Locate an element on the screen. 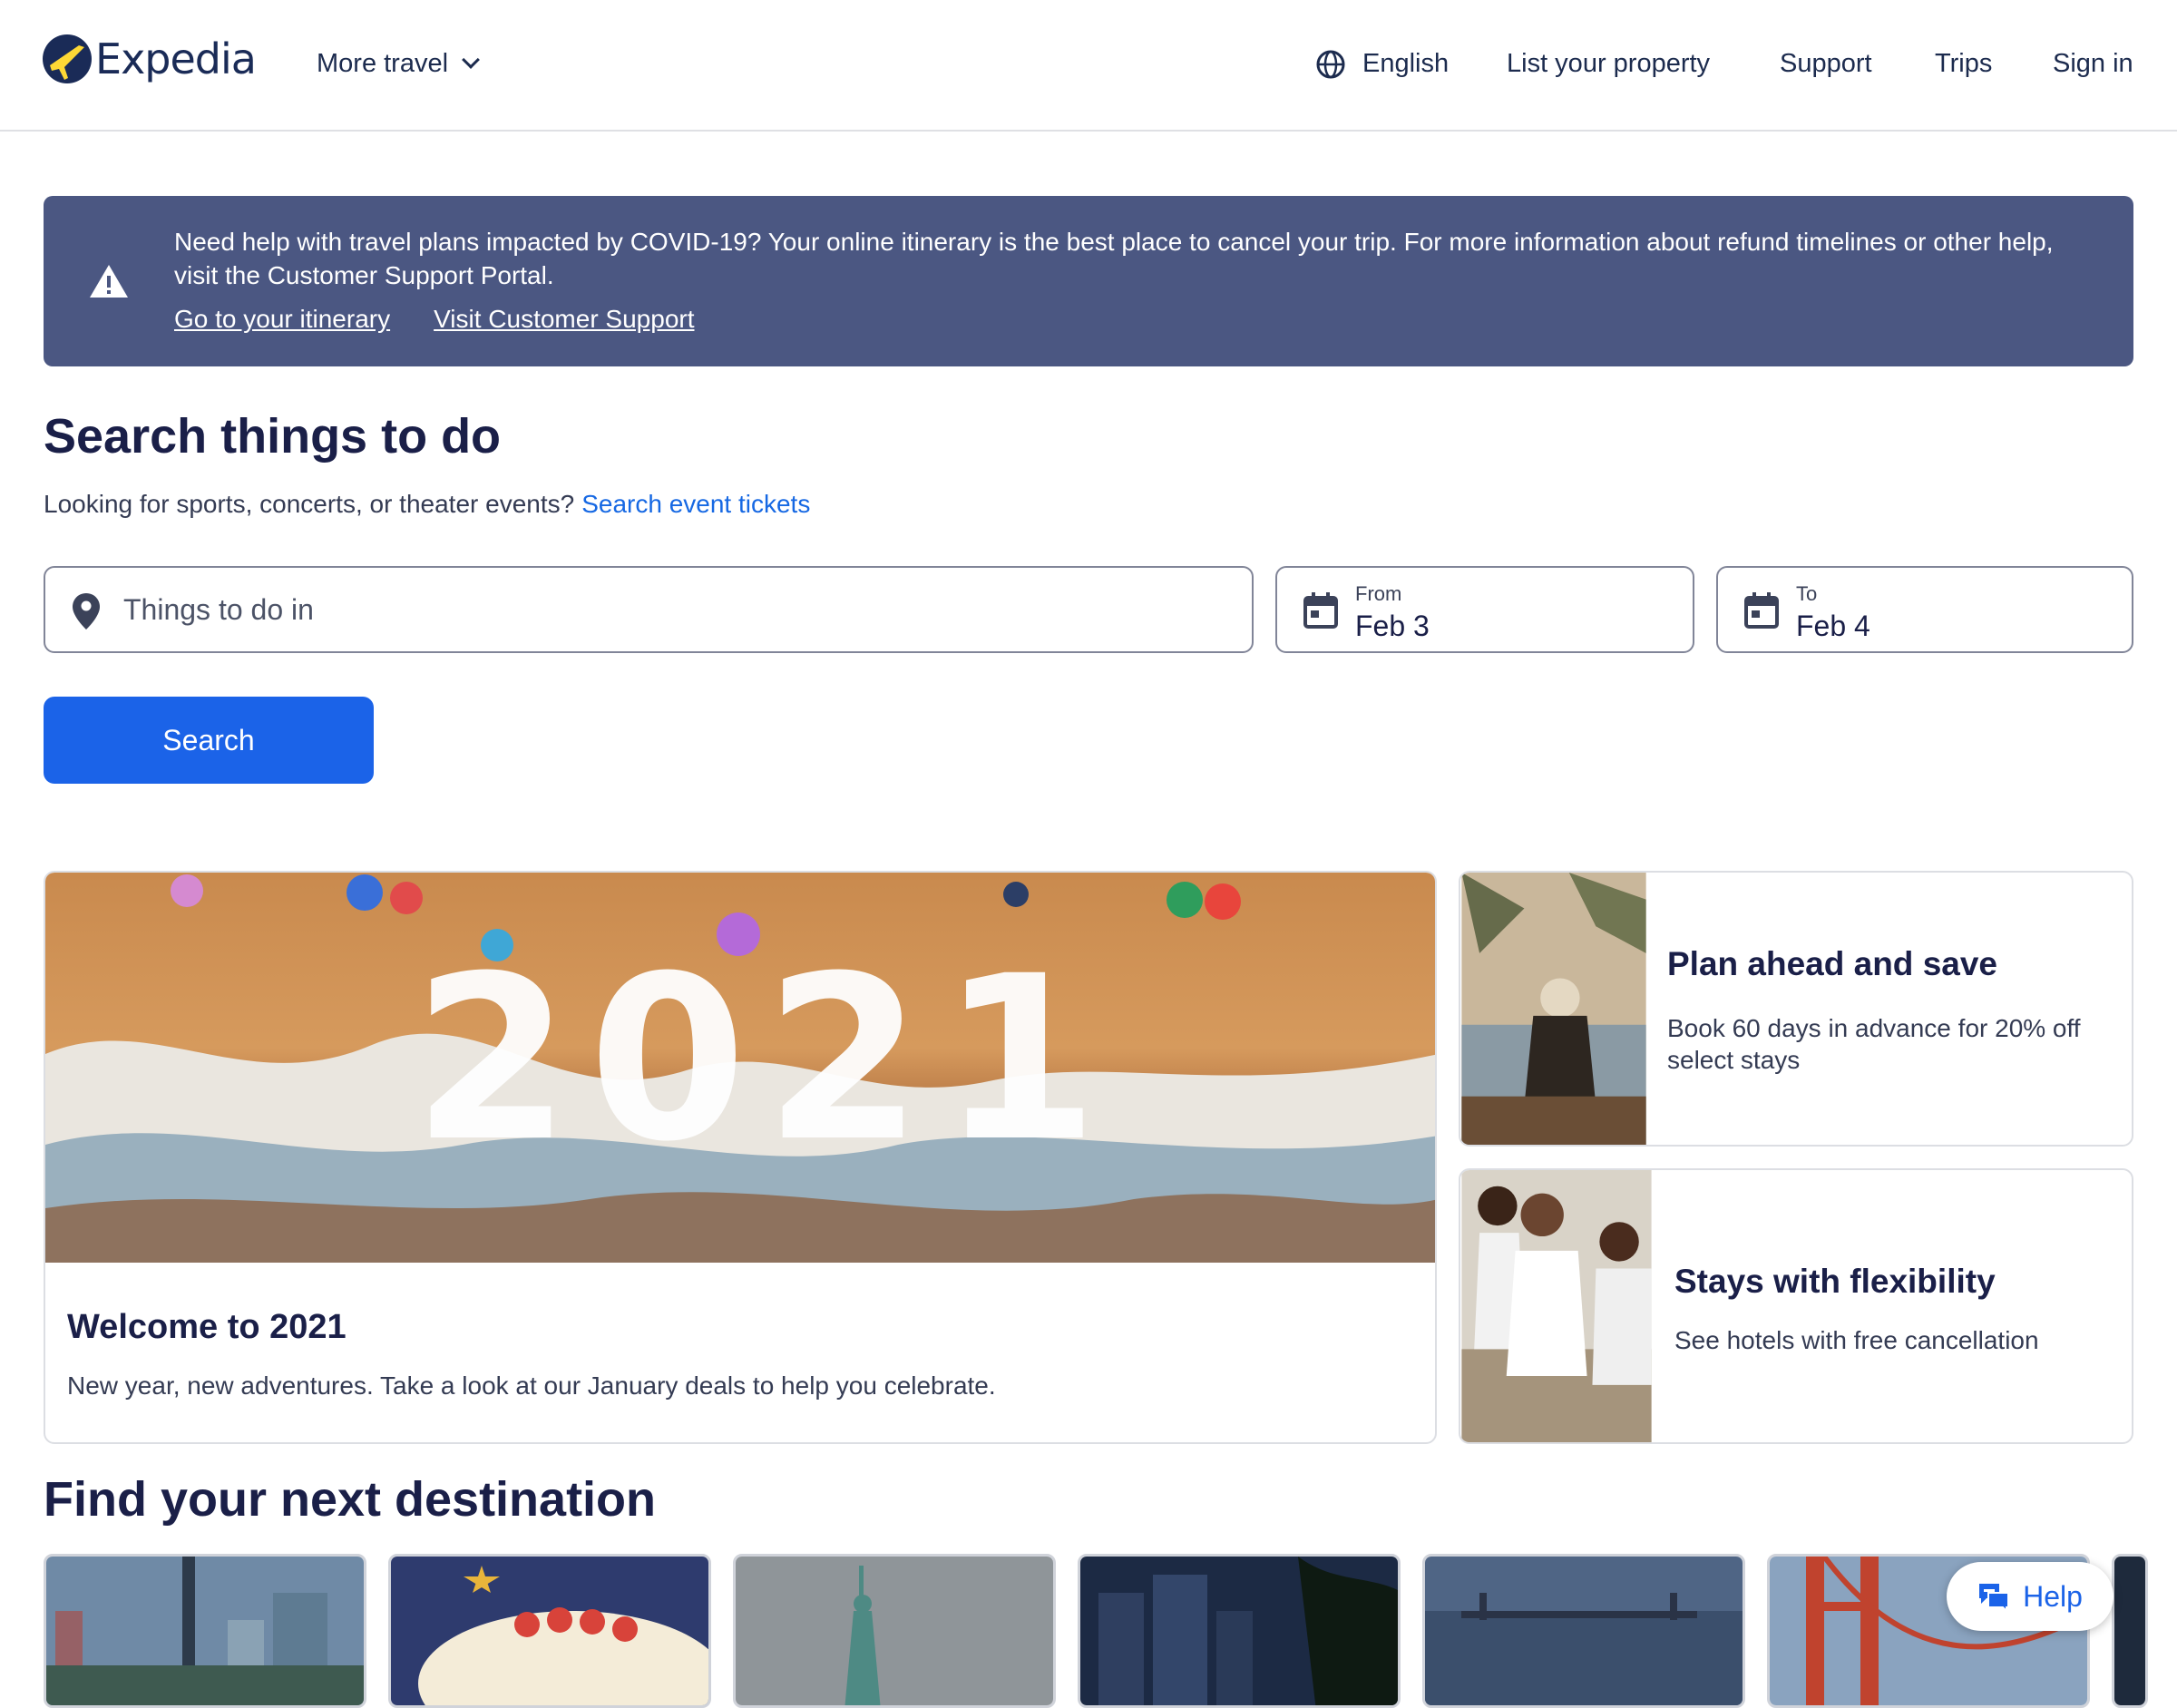 This screenshot has height=1708, width=2177. help-label: Help is located at coordinates (2053, 1596).